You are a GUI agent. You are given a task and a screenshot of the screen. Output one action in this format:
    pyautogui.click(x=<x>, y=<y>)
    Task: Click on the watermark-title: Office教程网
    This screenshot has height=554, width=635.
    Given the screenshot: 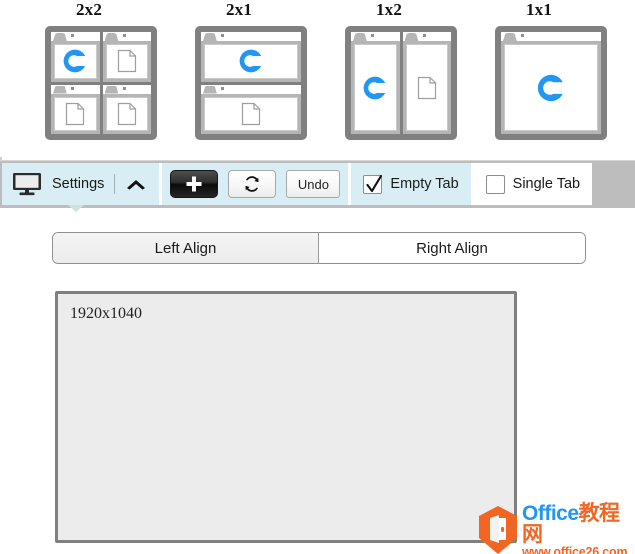 What is the action you would take?
    pyautogui.click(x=578, y=524)
    